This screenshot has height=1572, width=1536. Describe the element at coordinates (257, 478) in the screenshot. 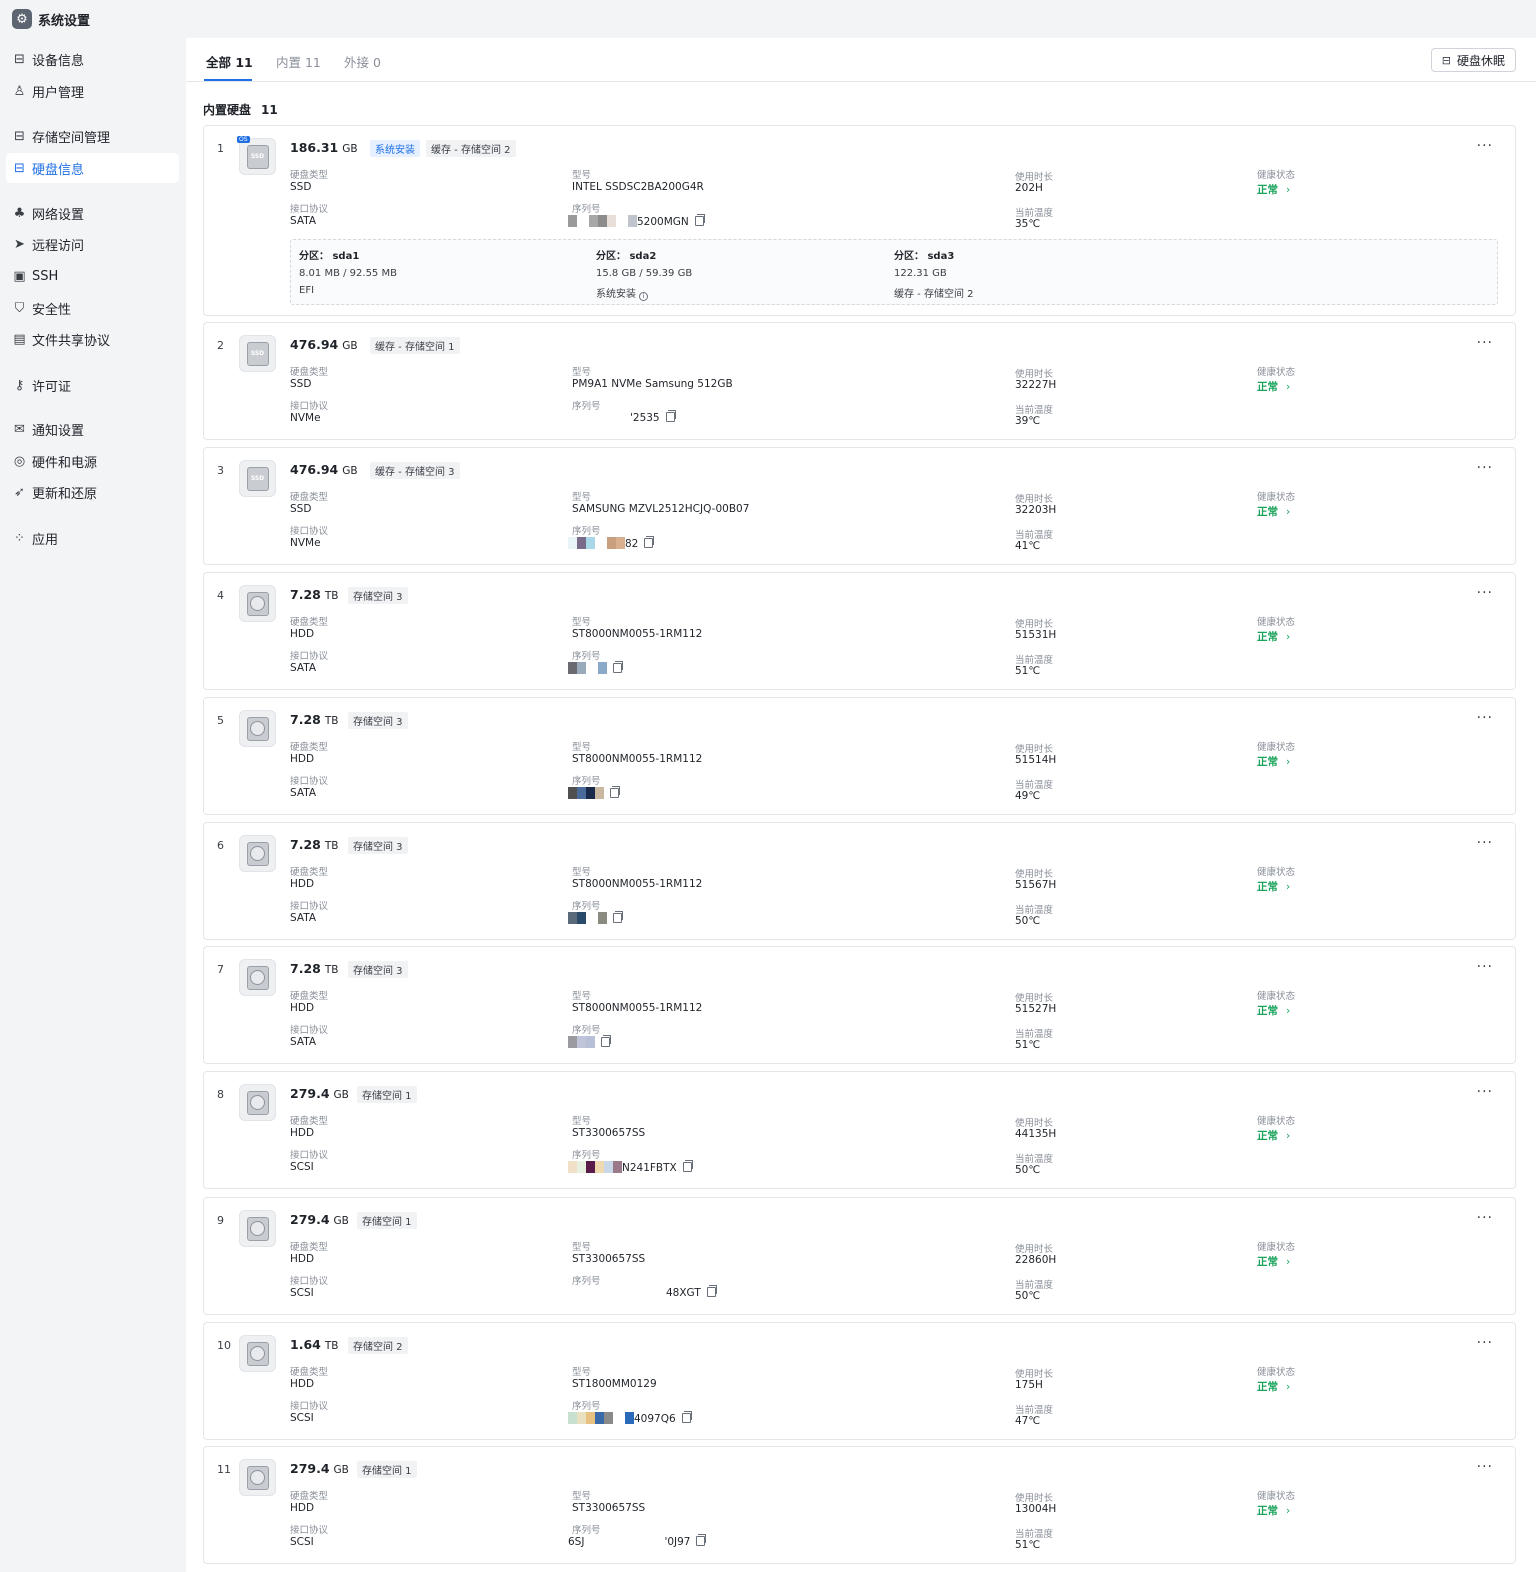

I see `ssd-icon: SSD` at that location.